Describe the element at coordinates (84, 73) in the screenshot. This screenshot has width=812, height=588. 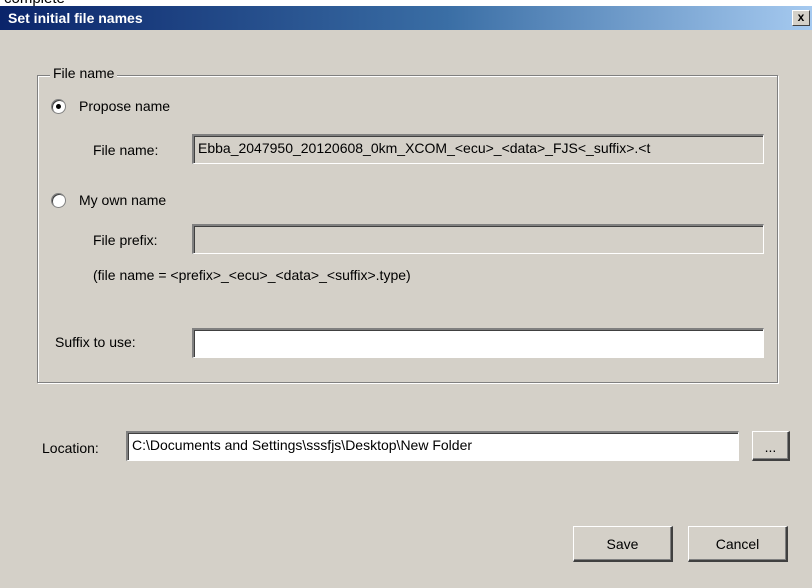
I see `groupbox-legend: File name` at that location.